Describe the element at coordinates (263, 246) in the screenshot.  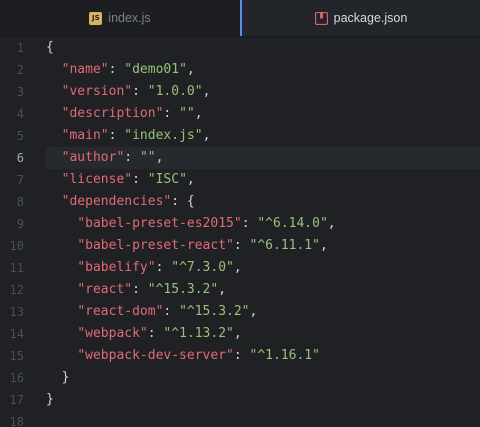
I see `code-text: "babel-preset-react": "^6.11.1",` at that location.